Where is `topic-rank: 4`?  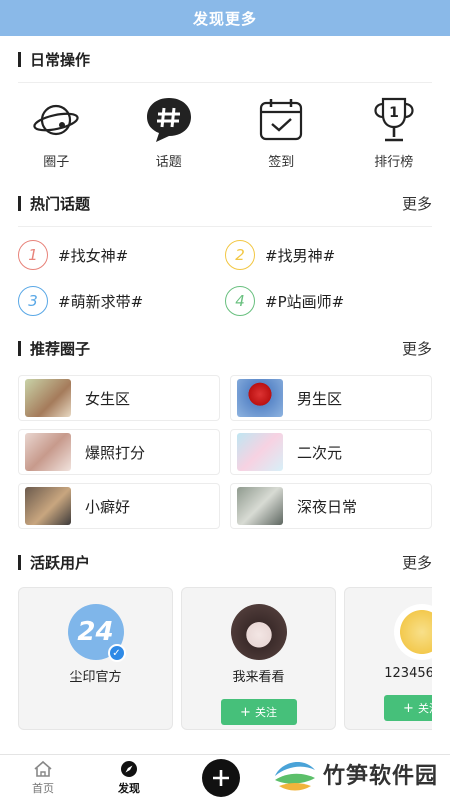
topic-rank: 4 is located at coordinates (240, 301).